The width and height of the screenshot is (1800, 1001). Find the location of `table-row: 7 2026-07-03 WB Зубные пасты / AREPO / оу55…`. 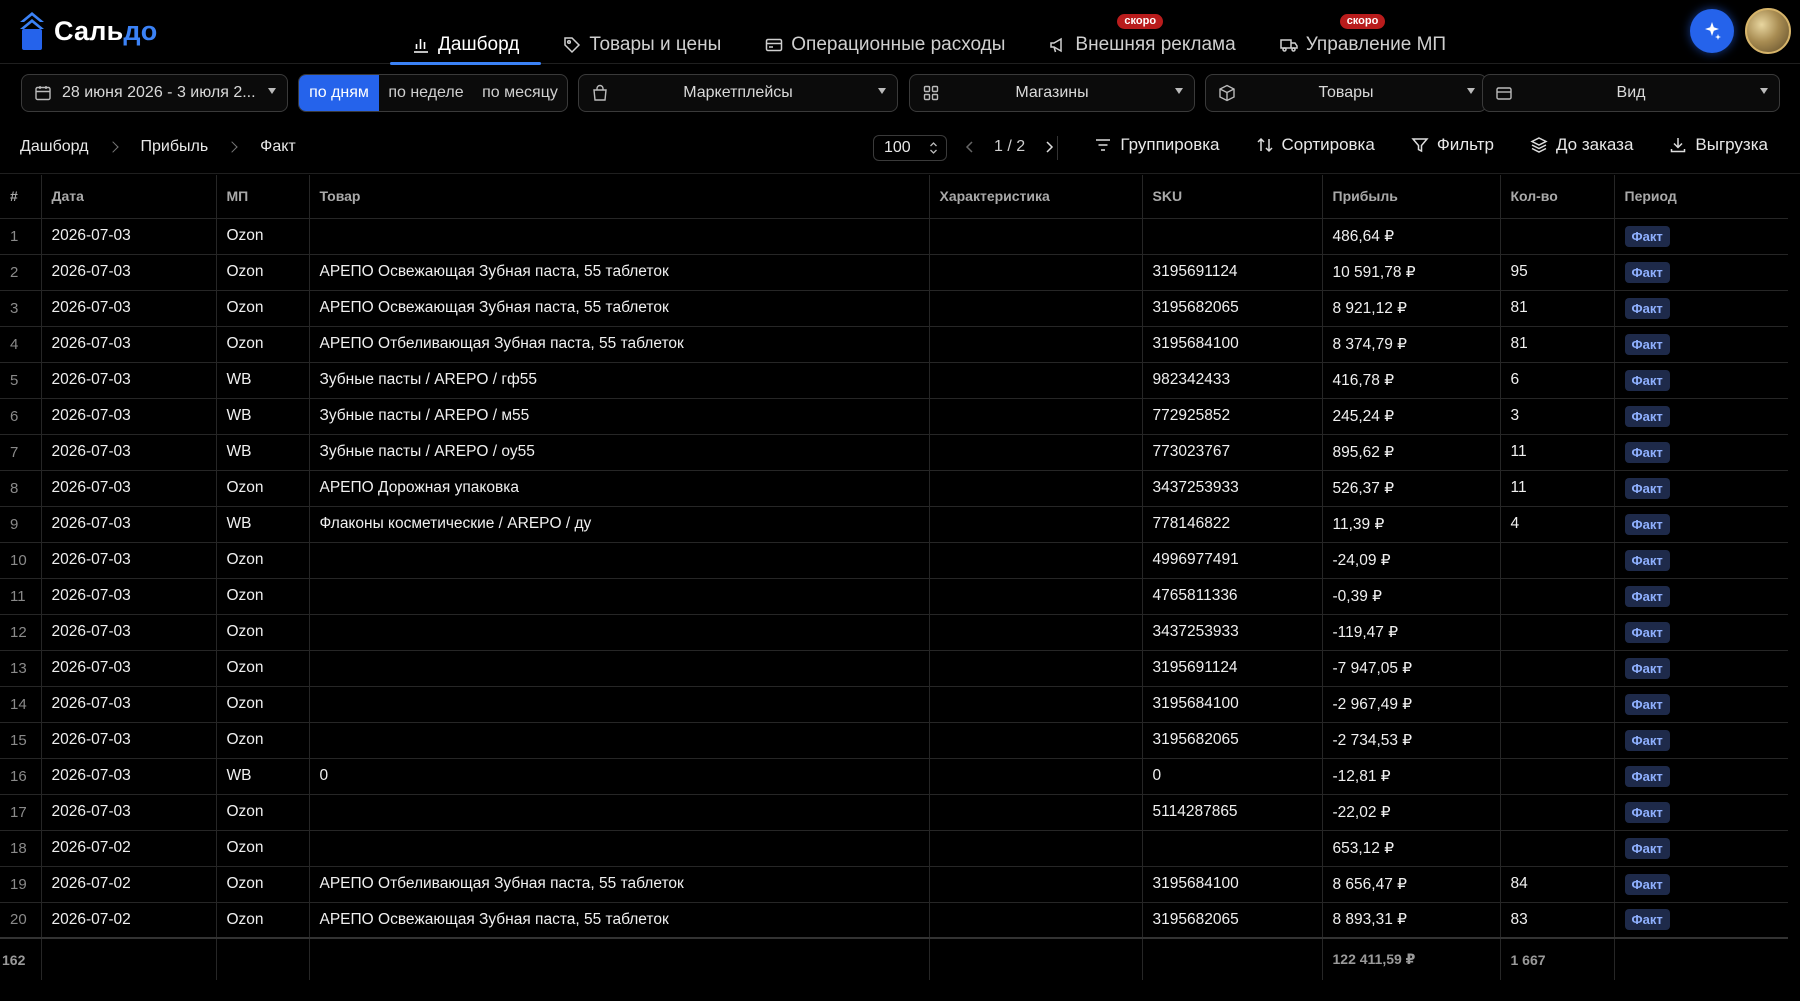

table-row: 7 2026-07-03 WB Зубные пасты / AREPO / оу55… is located at coordinates (894, 452).